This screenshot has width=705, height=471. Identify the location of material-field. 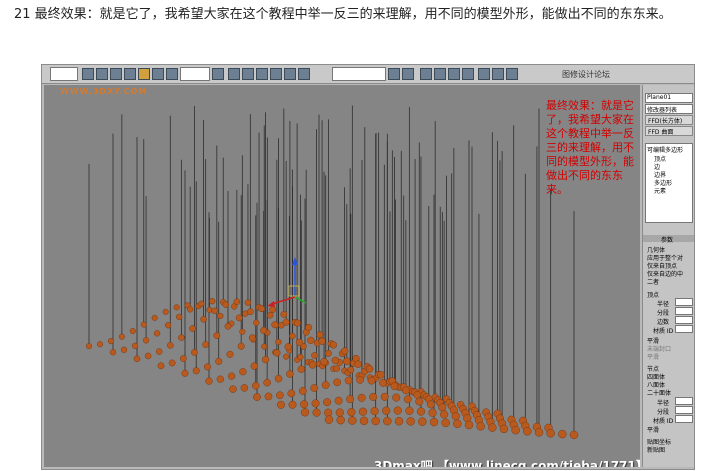
(684, 329).